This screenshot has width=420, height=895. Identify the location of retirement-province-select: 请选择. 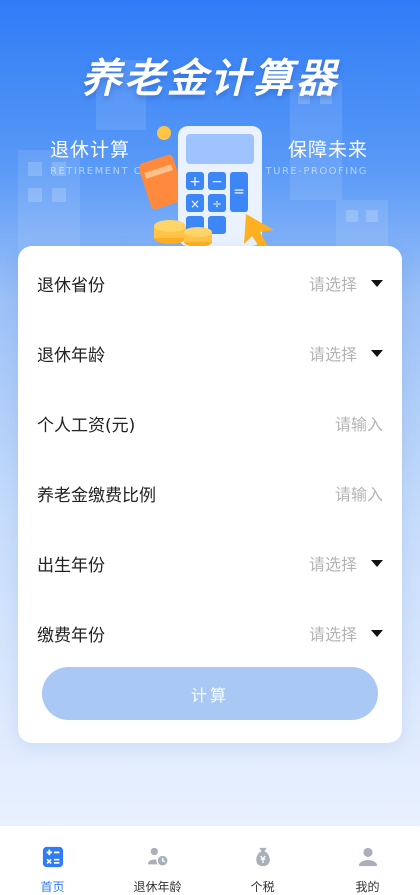
(346, 283).